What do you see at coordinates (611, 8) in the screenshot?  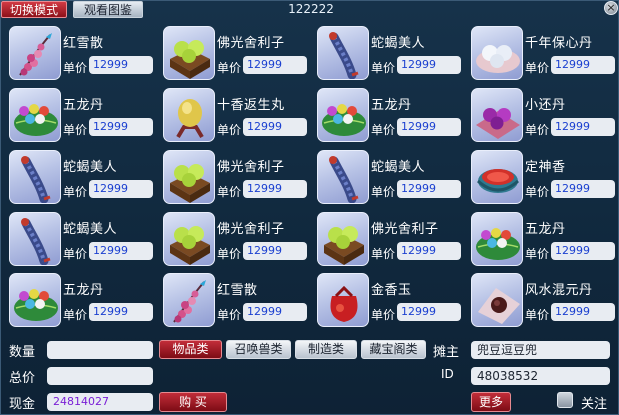 I see `close-icon: ×` at bounding box center [611, 8].